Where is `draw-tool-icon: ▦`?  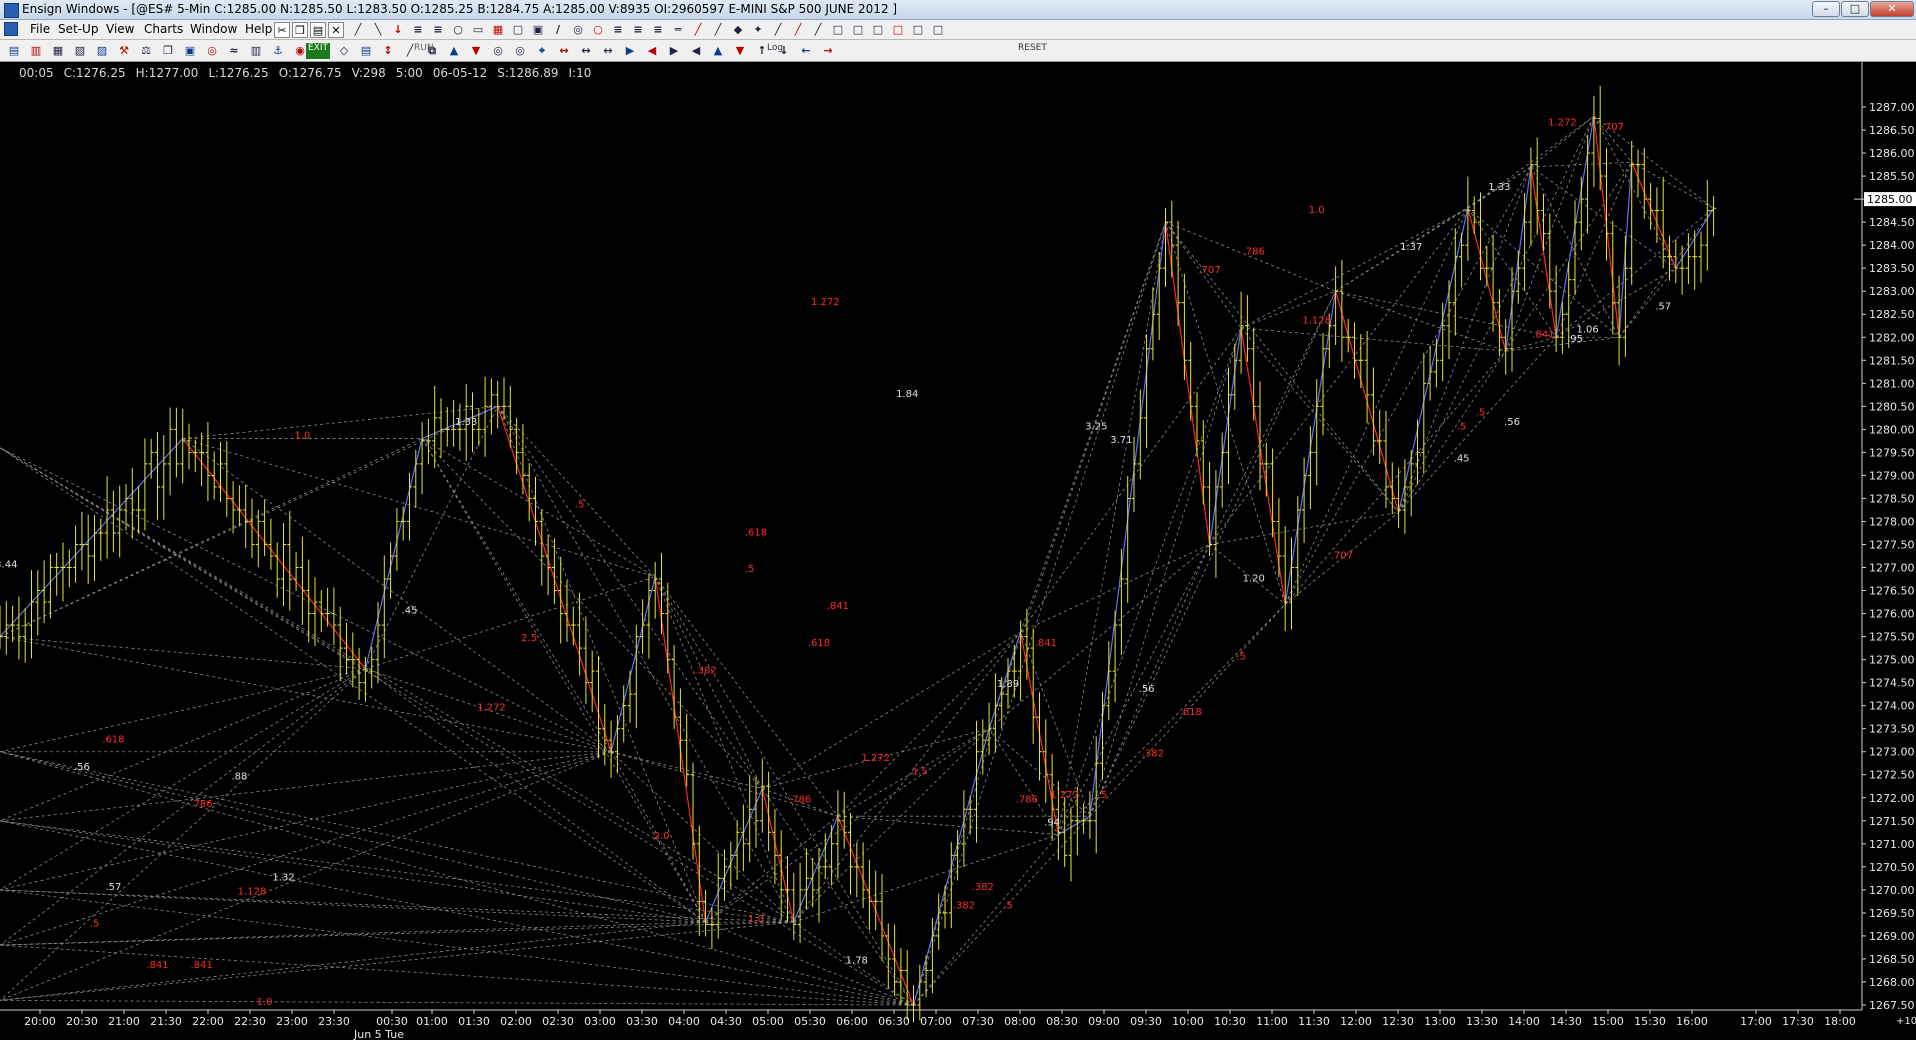 draw-tool-icon: ▦ is located at coordinates (498, 30).